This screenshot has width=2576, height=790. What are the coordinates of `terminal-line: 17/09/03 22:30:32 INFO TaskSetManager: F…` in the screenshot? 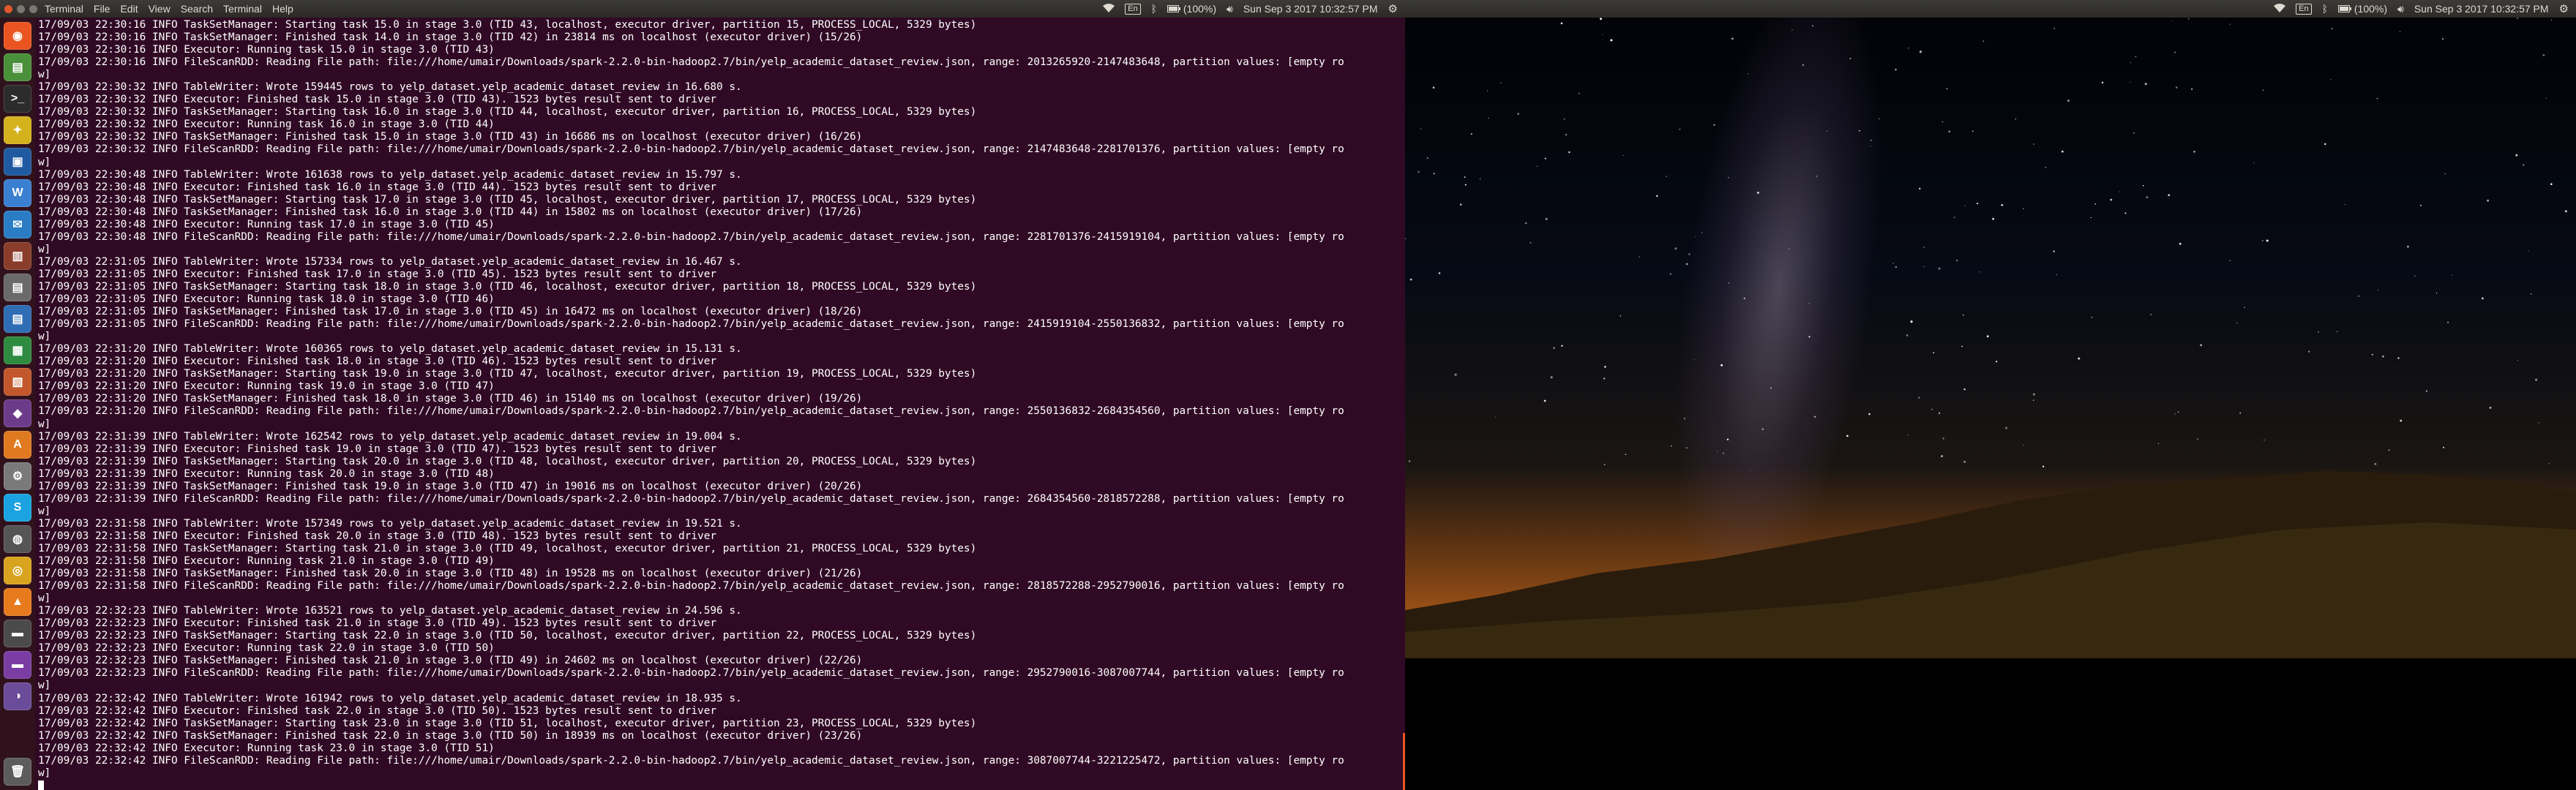 It's located at (450, 137).